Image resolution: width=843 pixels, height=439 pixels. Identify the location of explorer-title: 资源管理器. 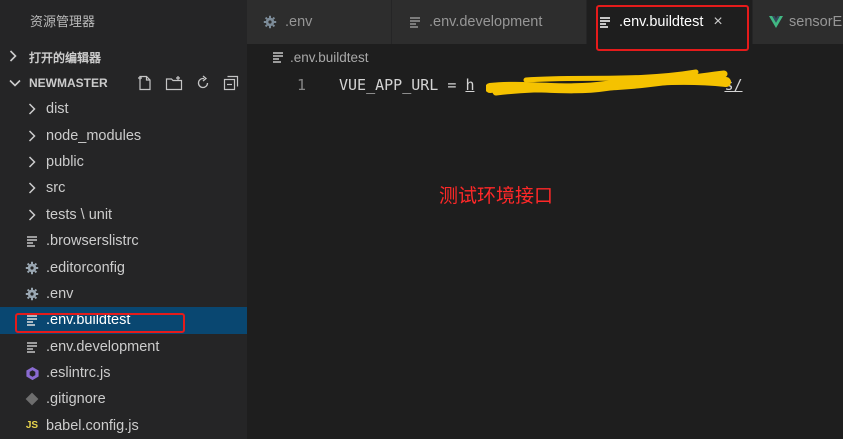
(63, 21).